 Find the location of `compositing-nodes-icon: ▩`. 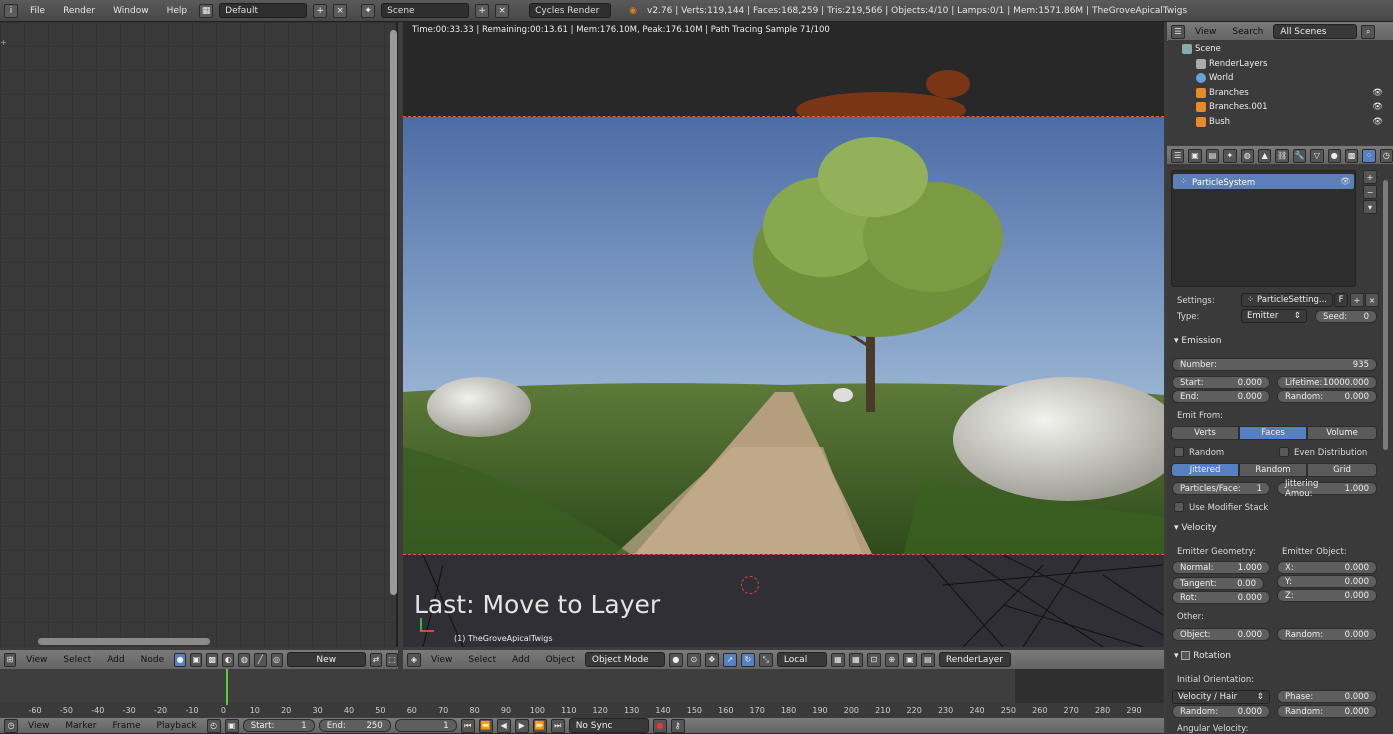

compositing-nodes-icon: ▩ is located at coordinates (212, 659).